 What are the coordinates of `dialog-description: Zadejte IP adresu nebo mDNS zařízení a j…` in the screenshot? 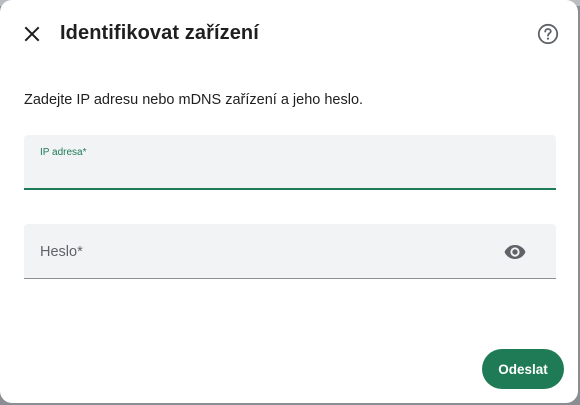 It's located at (194, 100).